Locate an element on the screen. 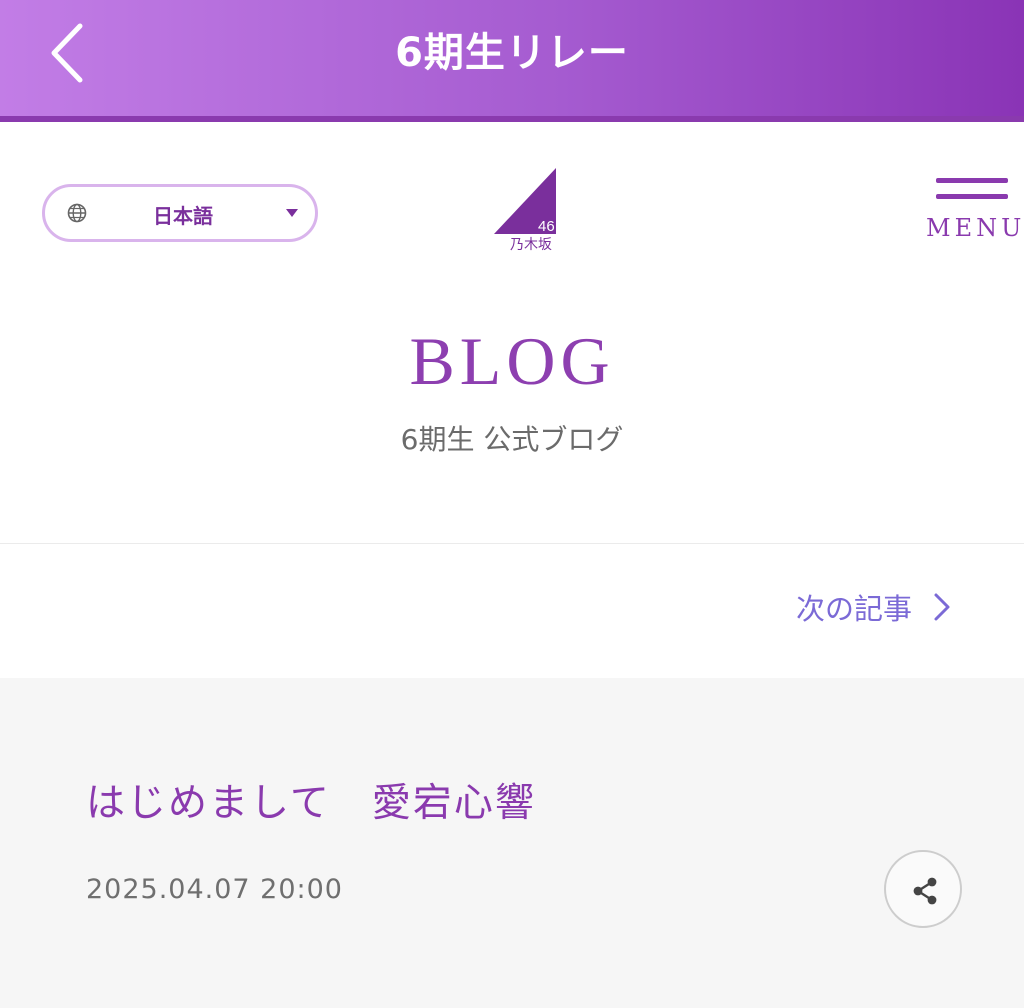 This screenshot has height=1008, width=1024. language-selector: 日本語 is located at coordinates (180, 213).